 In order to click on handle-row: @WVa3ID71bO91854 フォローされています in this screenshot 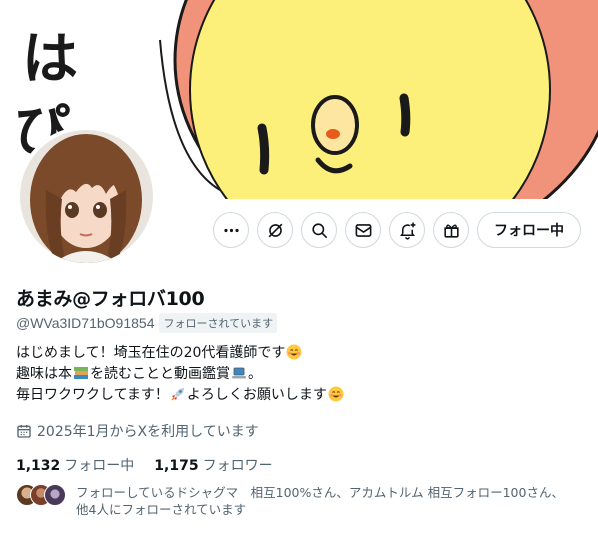, I will do `click(147, 323)`.